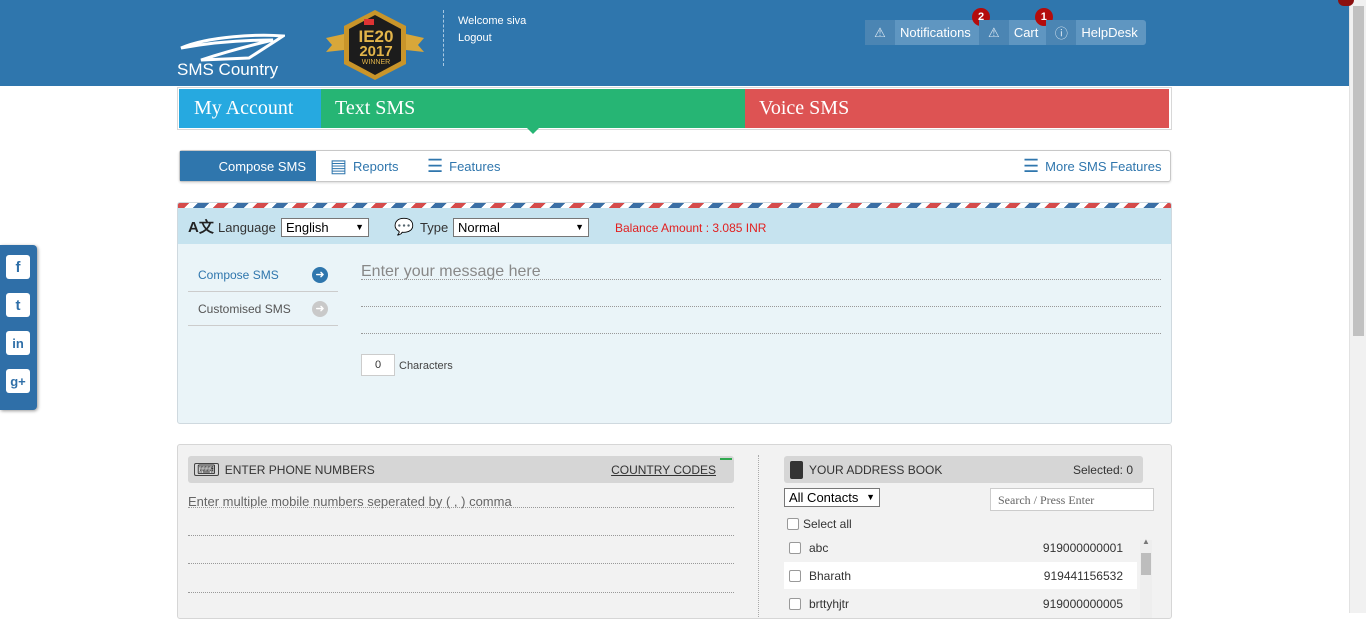  Describe the element at coordinates (963, 469) in the screenshot. I see `address-book-header: YOUR ADDRESS BOOK Selected: 0` at that location.